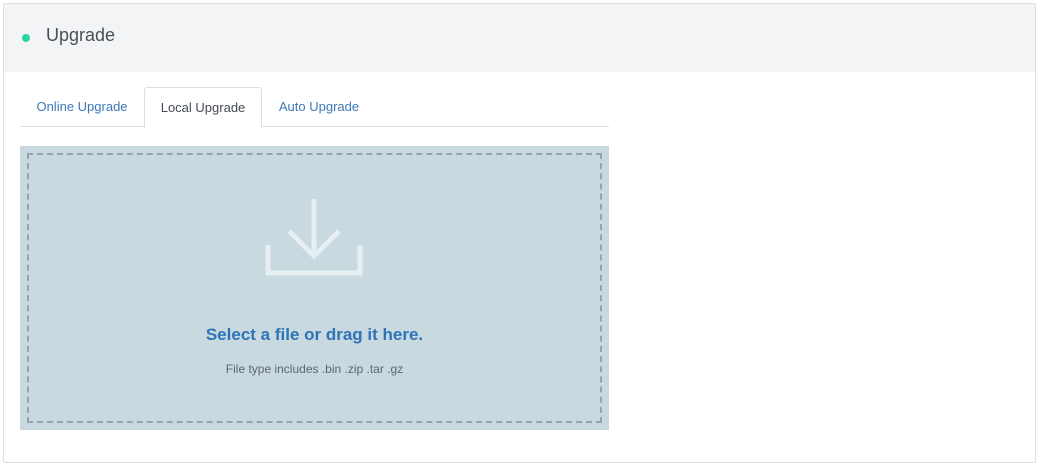 The image size is (1041, 467). What do you see at coordinates (81, 35) in the screenshot?
I see `panel-title: Upgrade` at bounding box center [81, 35].